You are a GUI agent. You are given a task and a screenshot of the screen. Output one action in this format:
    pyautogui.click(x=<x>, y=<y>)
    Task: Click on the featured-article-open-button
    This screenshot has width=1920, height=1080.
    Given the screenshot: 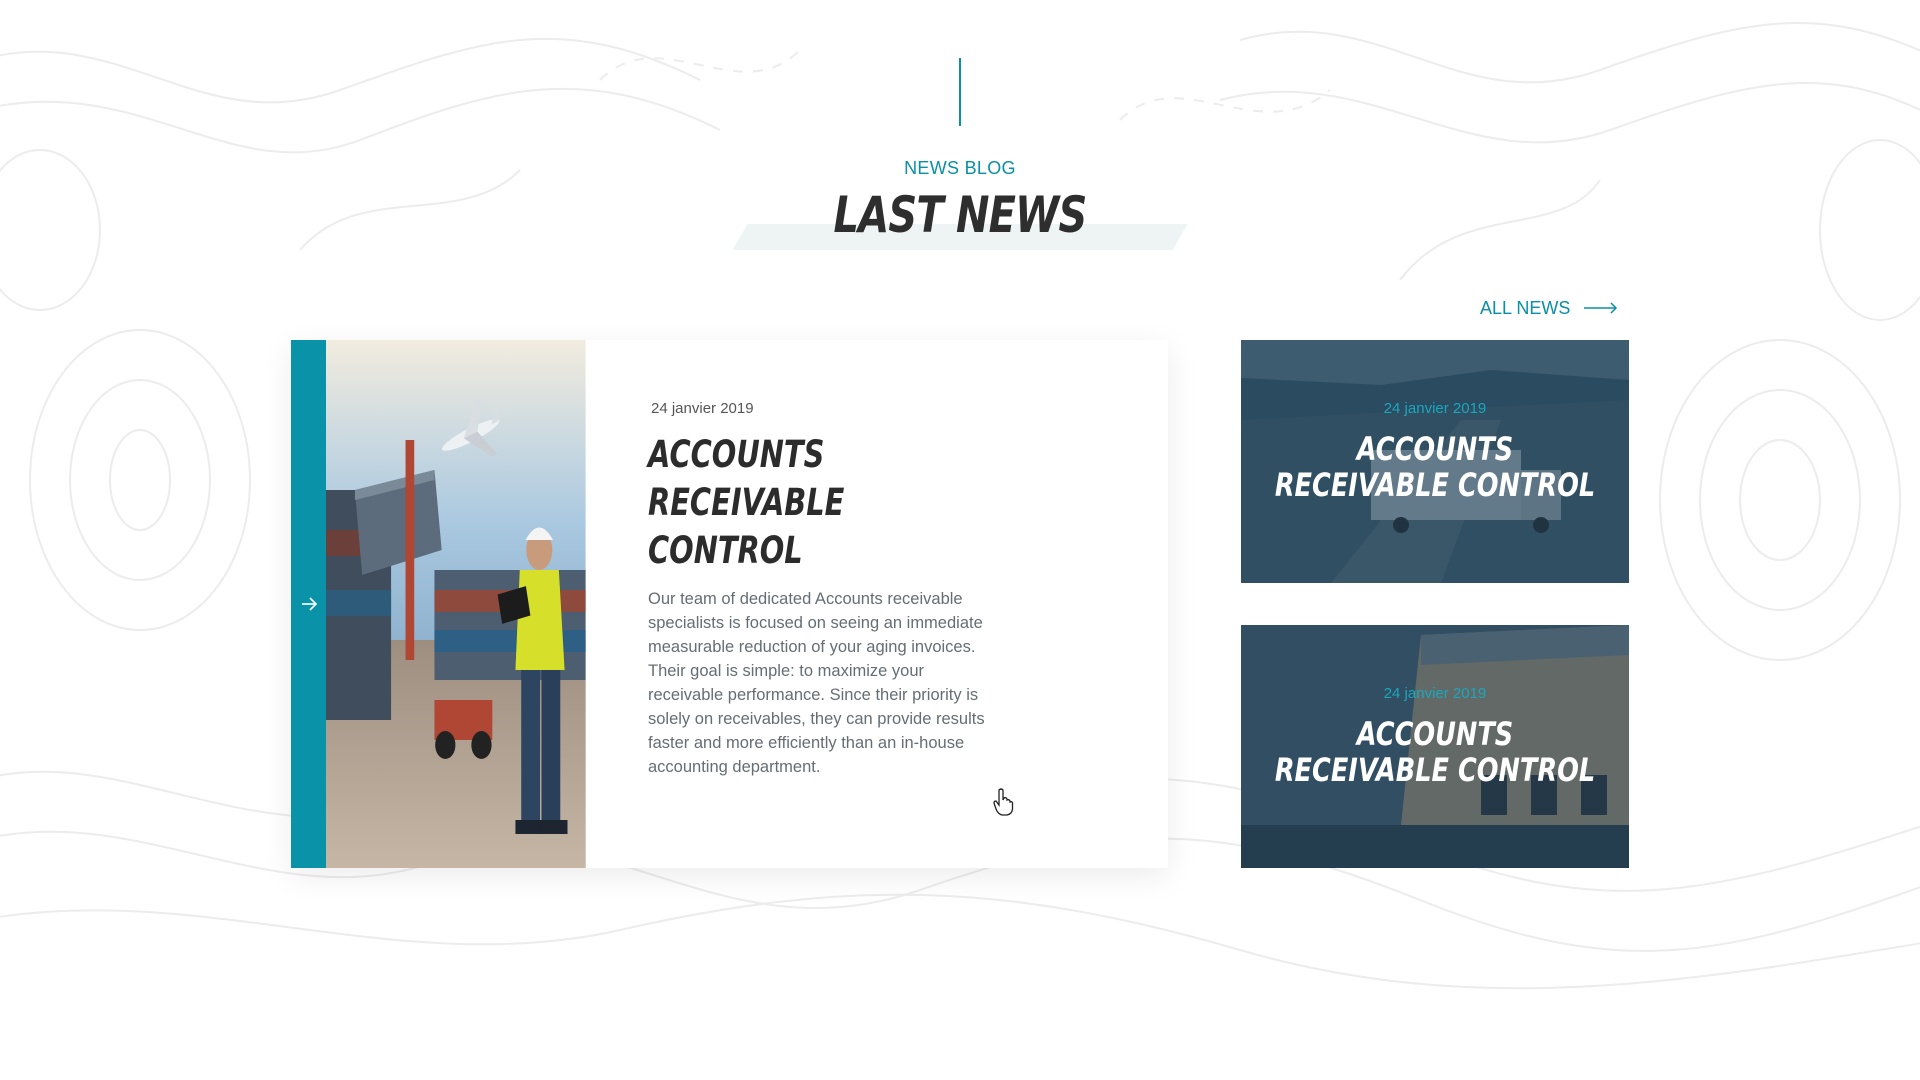 What is the action you would take?
    pyautogui.click(x=309, y=604)
    